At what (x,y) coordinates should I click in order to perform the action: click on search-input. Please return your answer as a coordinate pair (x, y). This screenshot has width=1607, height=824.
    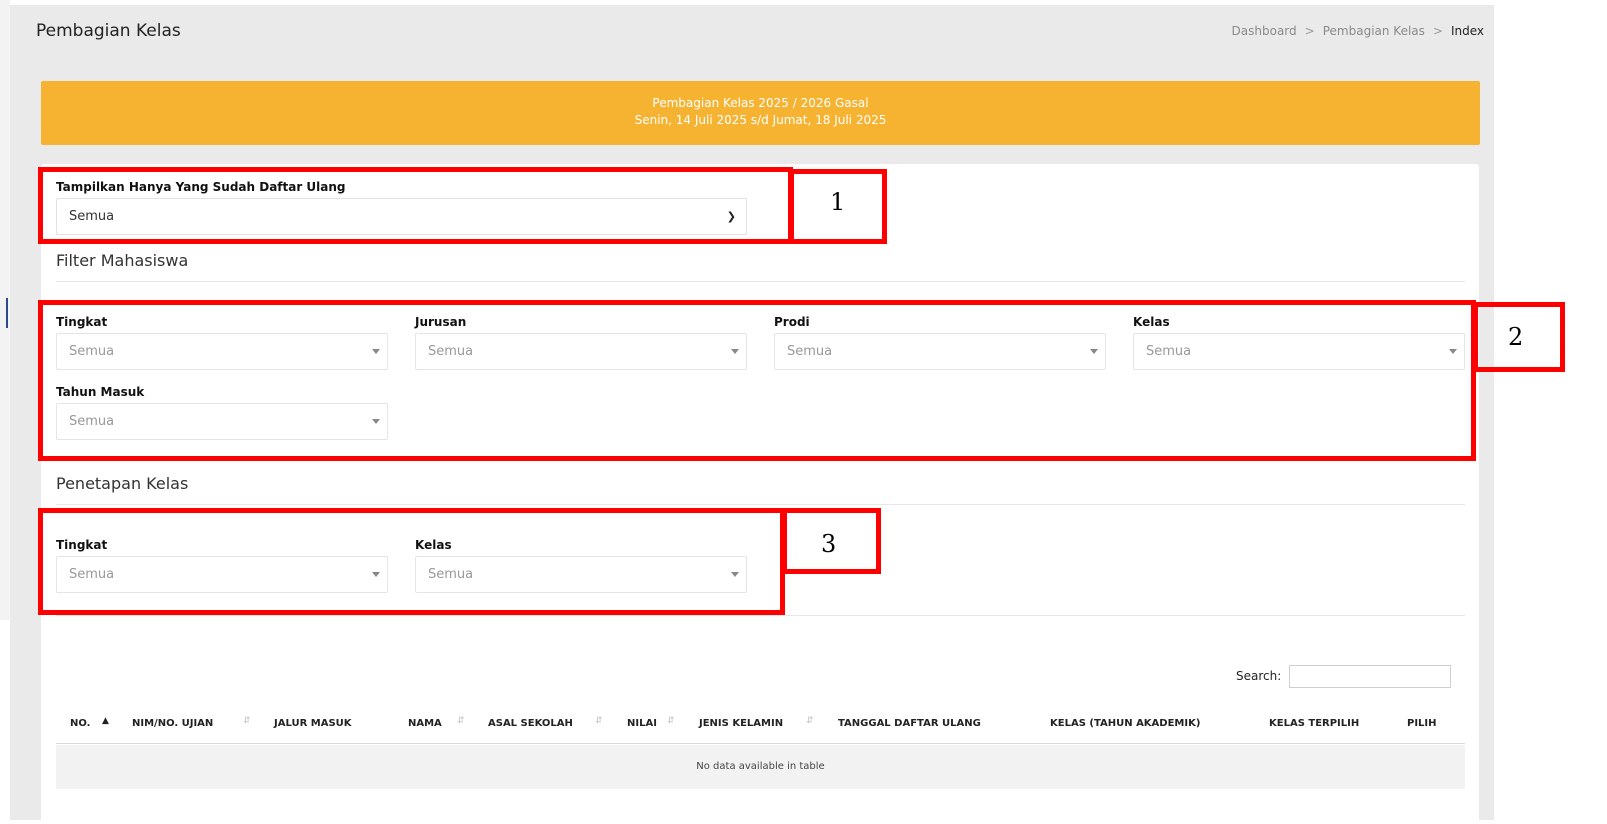
    Looking at the image, I should click on (1370, 676).